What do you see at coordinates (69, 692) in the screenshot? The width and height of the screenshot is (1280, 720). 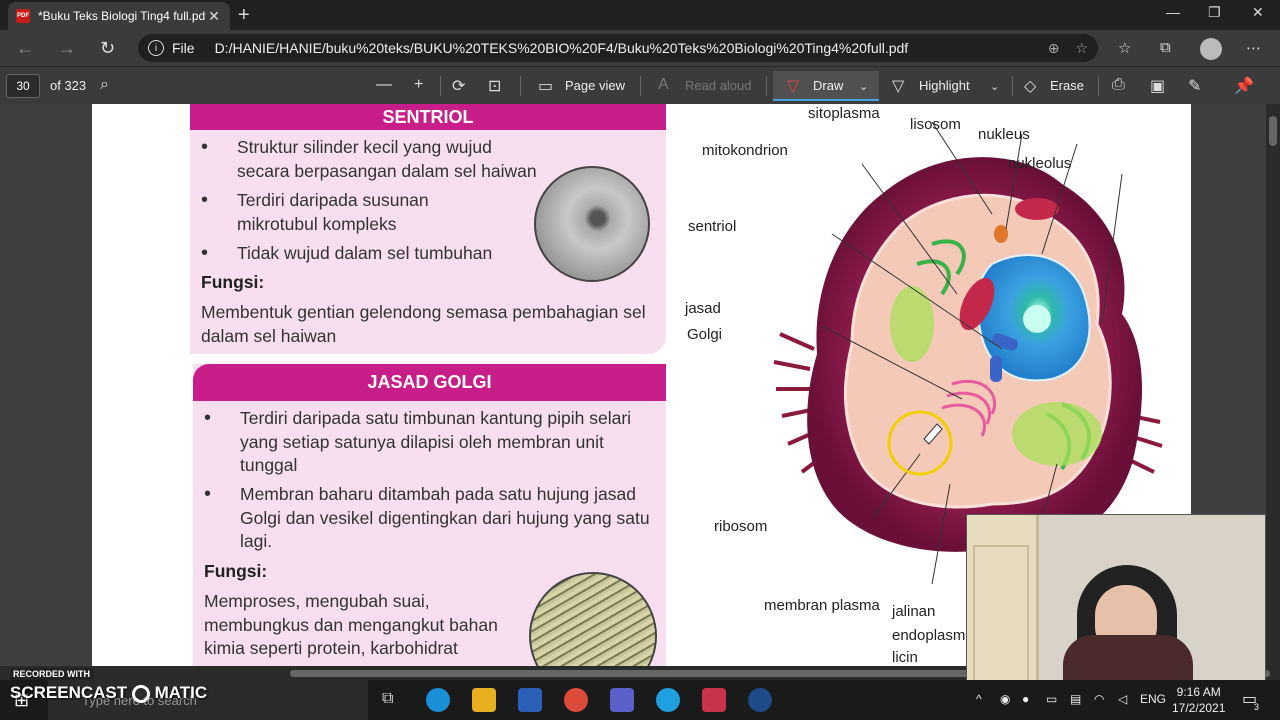 I see `watermark-brand: SCREENCAST` at bounding box center [69, 692].